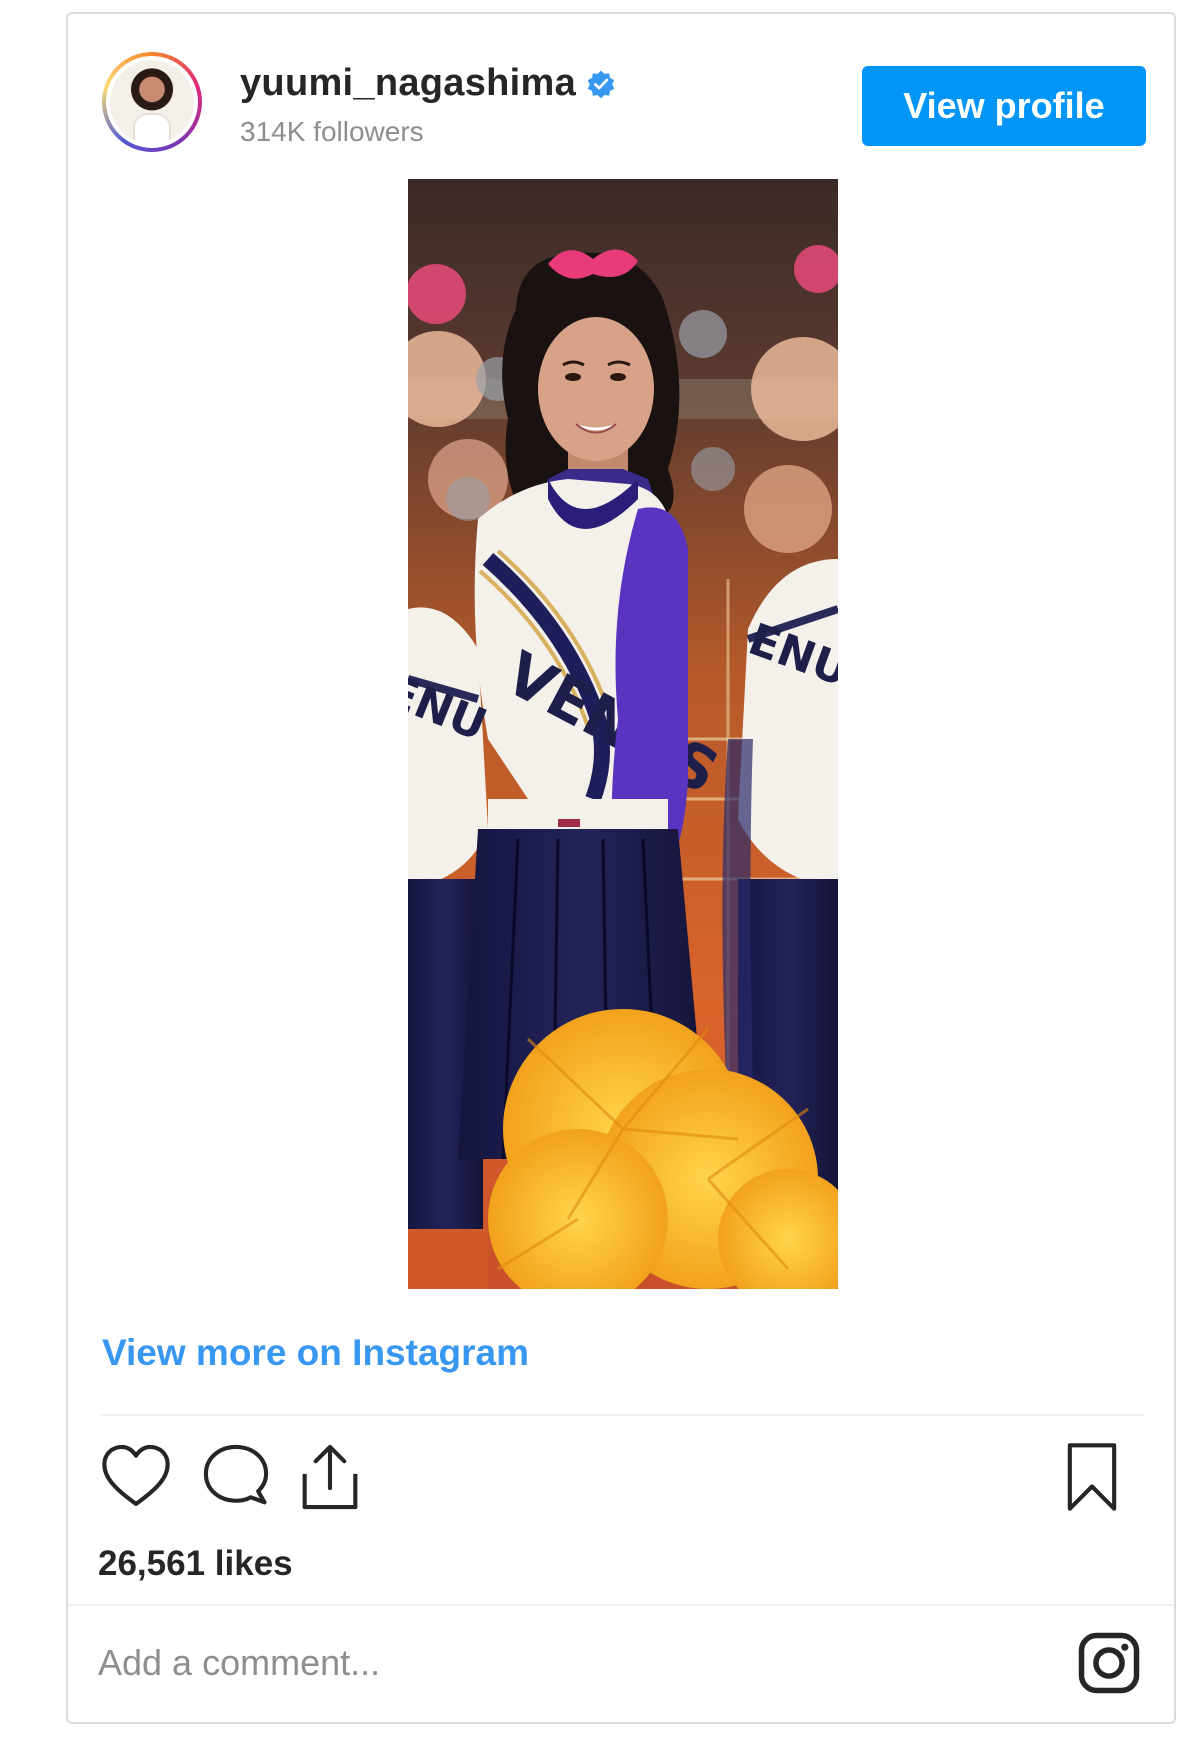 This screenshot has height=1757, width=1200. Describe the element at coordinates (1092, 1477) in the screenshot. I see `bookmark-icon` at that location.